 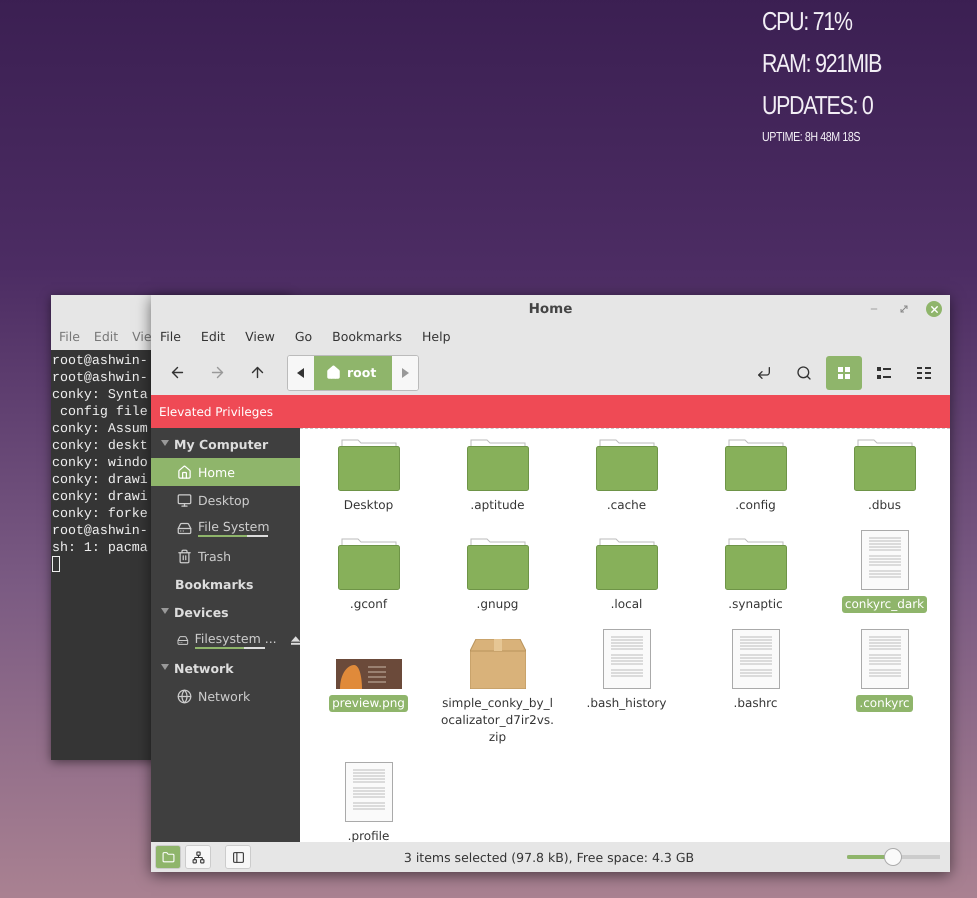 I want to click on box-icon, so click(x=498, y=664).